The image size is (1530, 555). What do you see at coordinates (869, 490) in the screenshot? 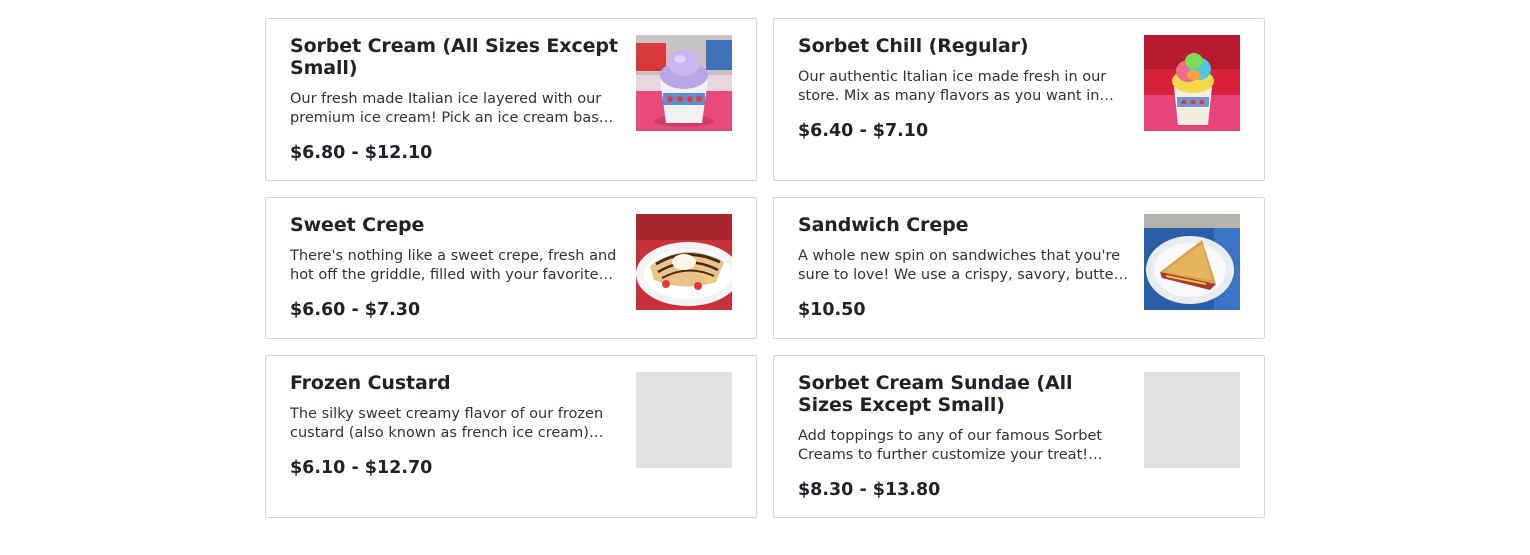
I see `menu-item-price: $8.30 - $13.80` at bounding box center [869, 490].